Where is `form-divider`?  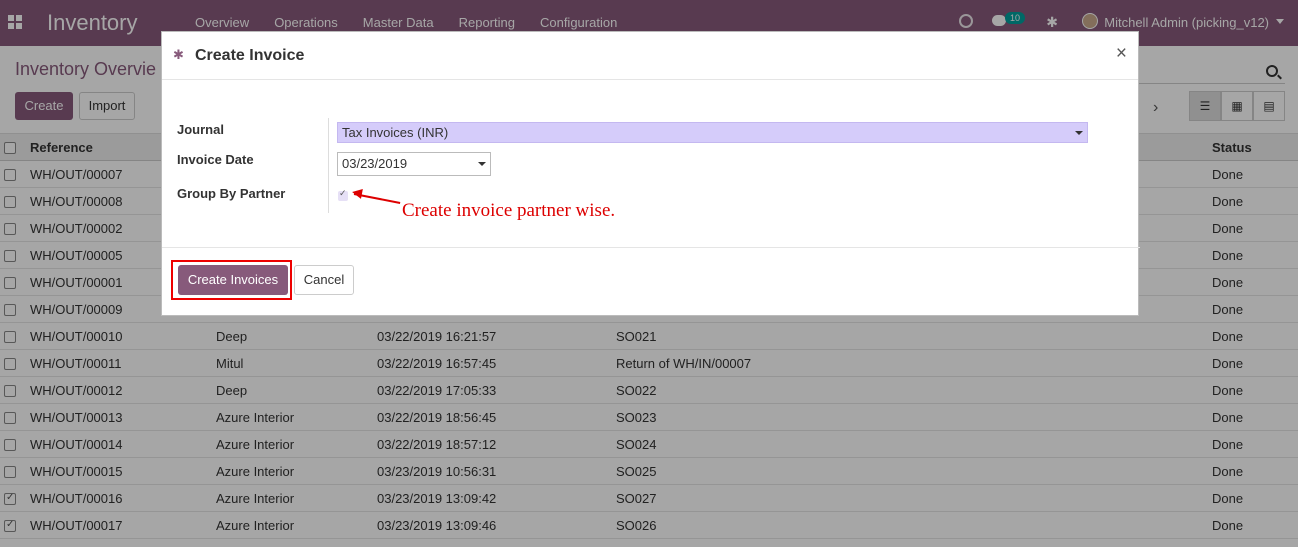 form-divider is located at coordinates (328, 165).